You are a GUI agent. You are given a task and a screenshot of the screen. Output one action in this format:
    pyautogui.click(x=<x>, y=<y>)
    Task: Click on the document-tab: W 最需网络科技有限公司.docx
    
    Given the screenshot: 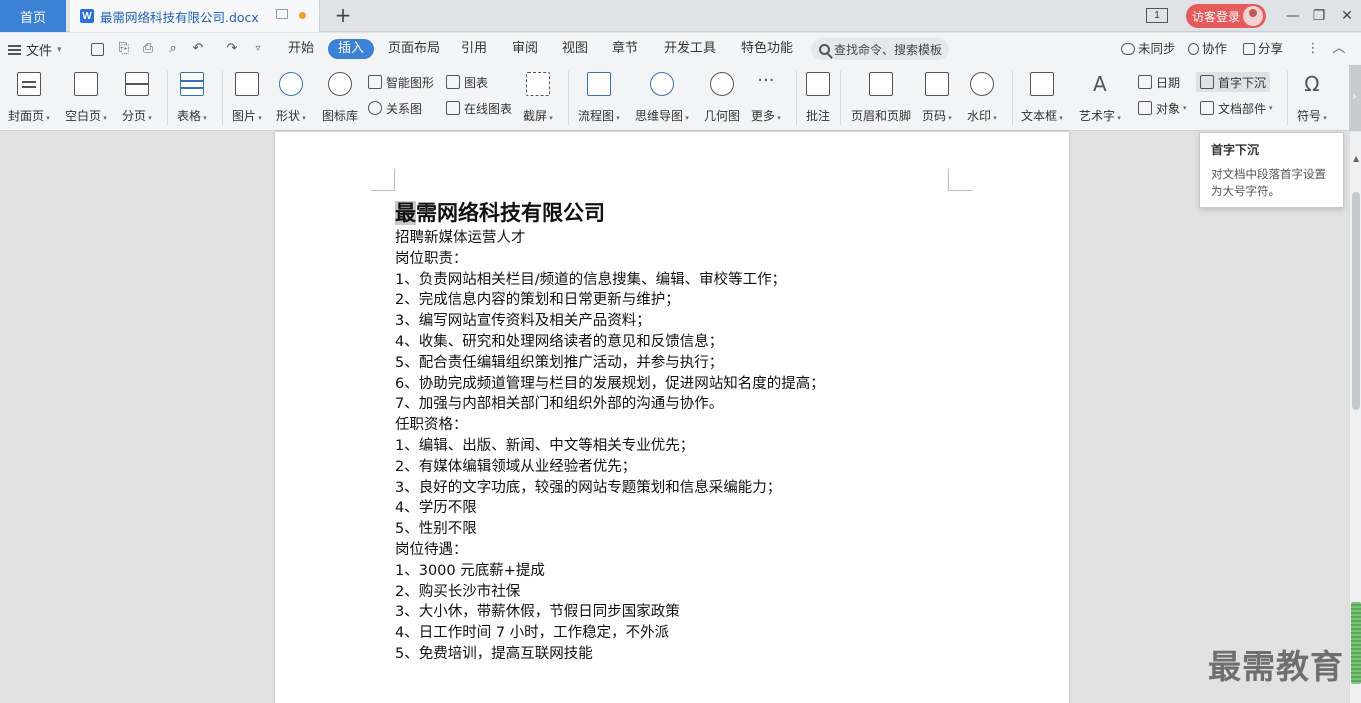 What is the action you would take?
    pyautogui.click(x=195, y=16)
    